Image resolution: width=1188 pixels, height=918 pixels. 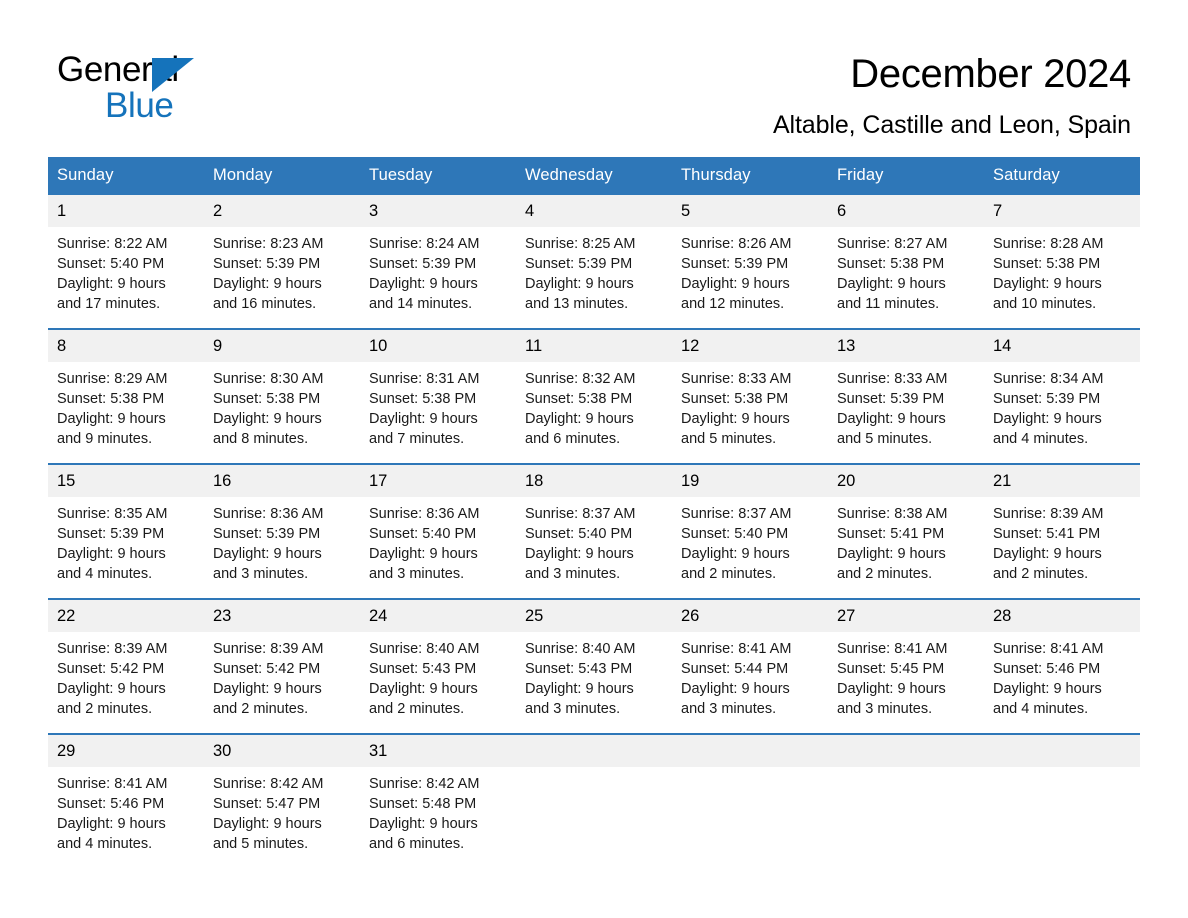 I want to click on weekday-header-monday: Monday, so click(x=282, y=175).